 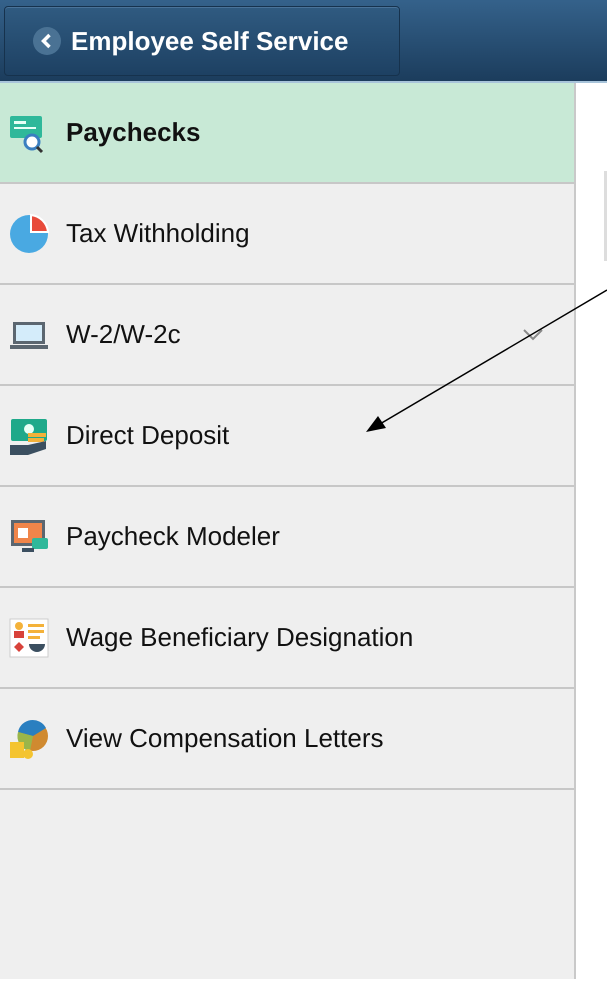 What do you see at coordinates (287, 739) in the screenshot?
I see `sidebar-item: View Compensation Letters` at bounding box center [287, 739].